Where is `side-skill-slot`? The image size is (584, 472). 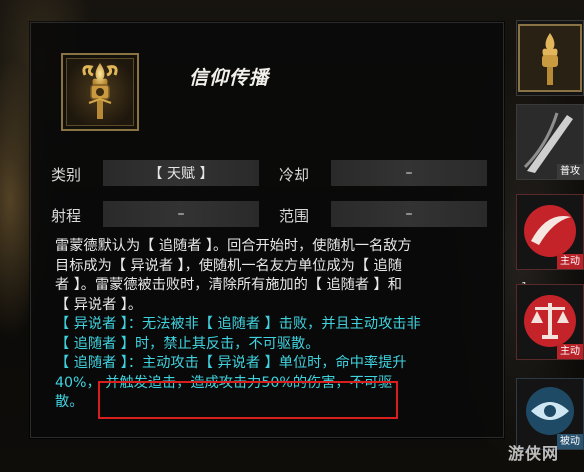 side-skill-slot is located at coordinates (550, 58).